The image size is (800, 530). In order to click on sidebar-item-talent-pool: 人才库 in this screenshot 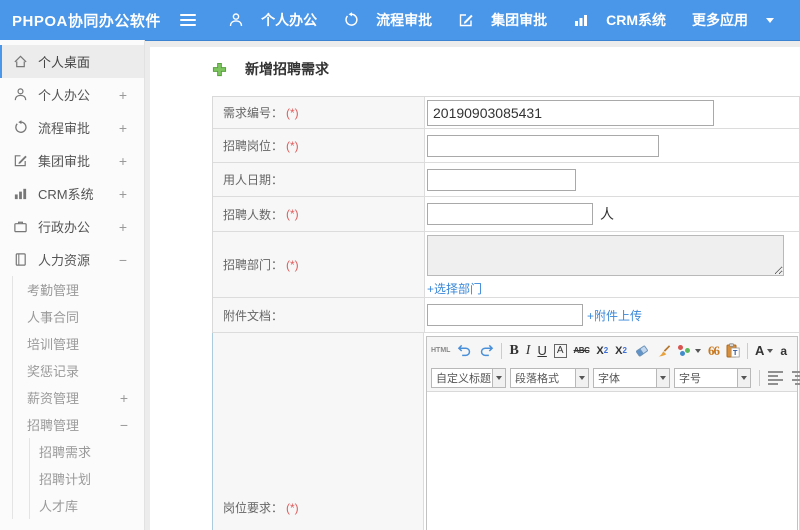, I will do `click(87, 505)`.